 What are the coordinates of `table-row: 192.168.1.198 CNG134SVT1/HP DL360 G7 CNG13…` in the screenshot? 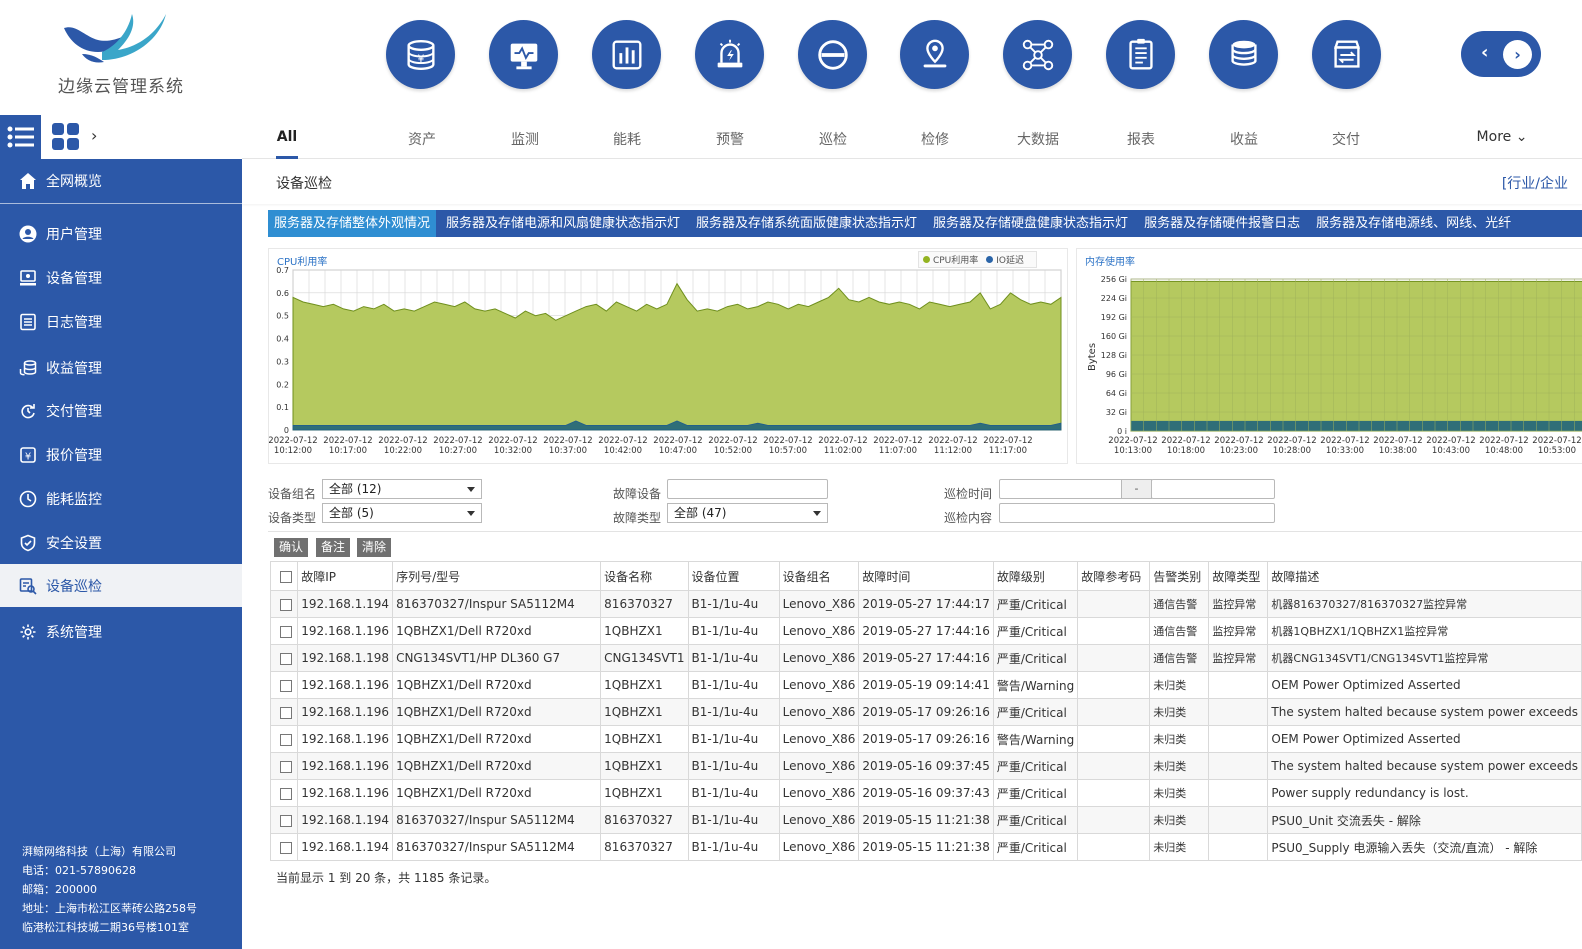 It's located at (925, 658).